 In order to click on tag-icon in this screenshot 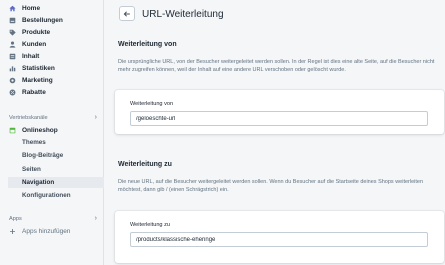, I will do `click(12, 32)`.